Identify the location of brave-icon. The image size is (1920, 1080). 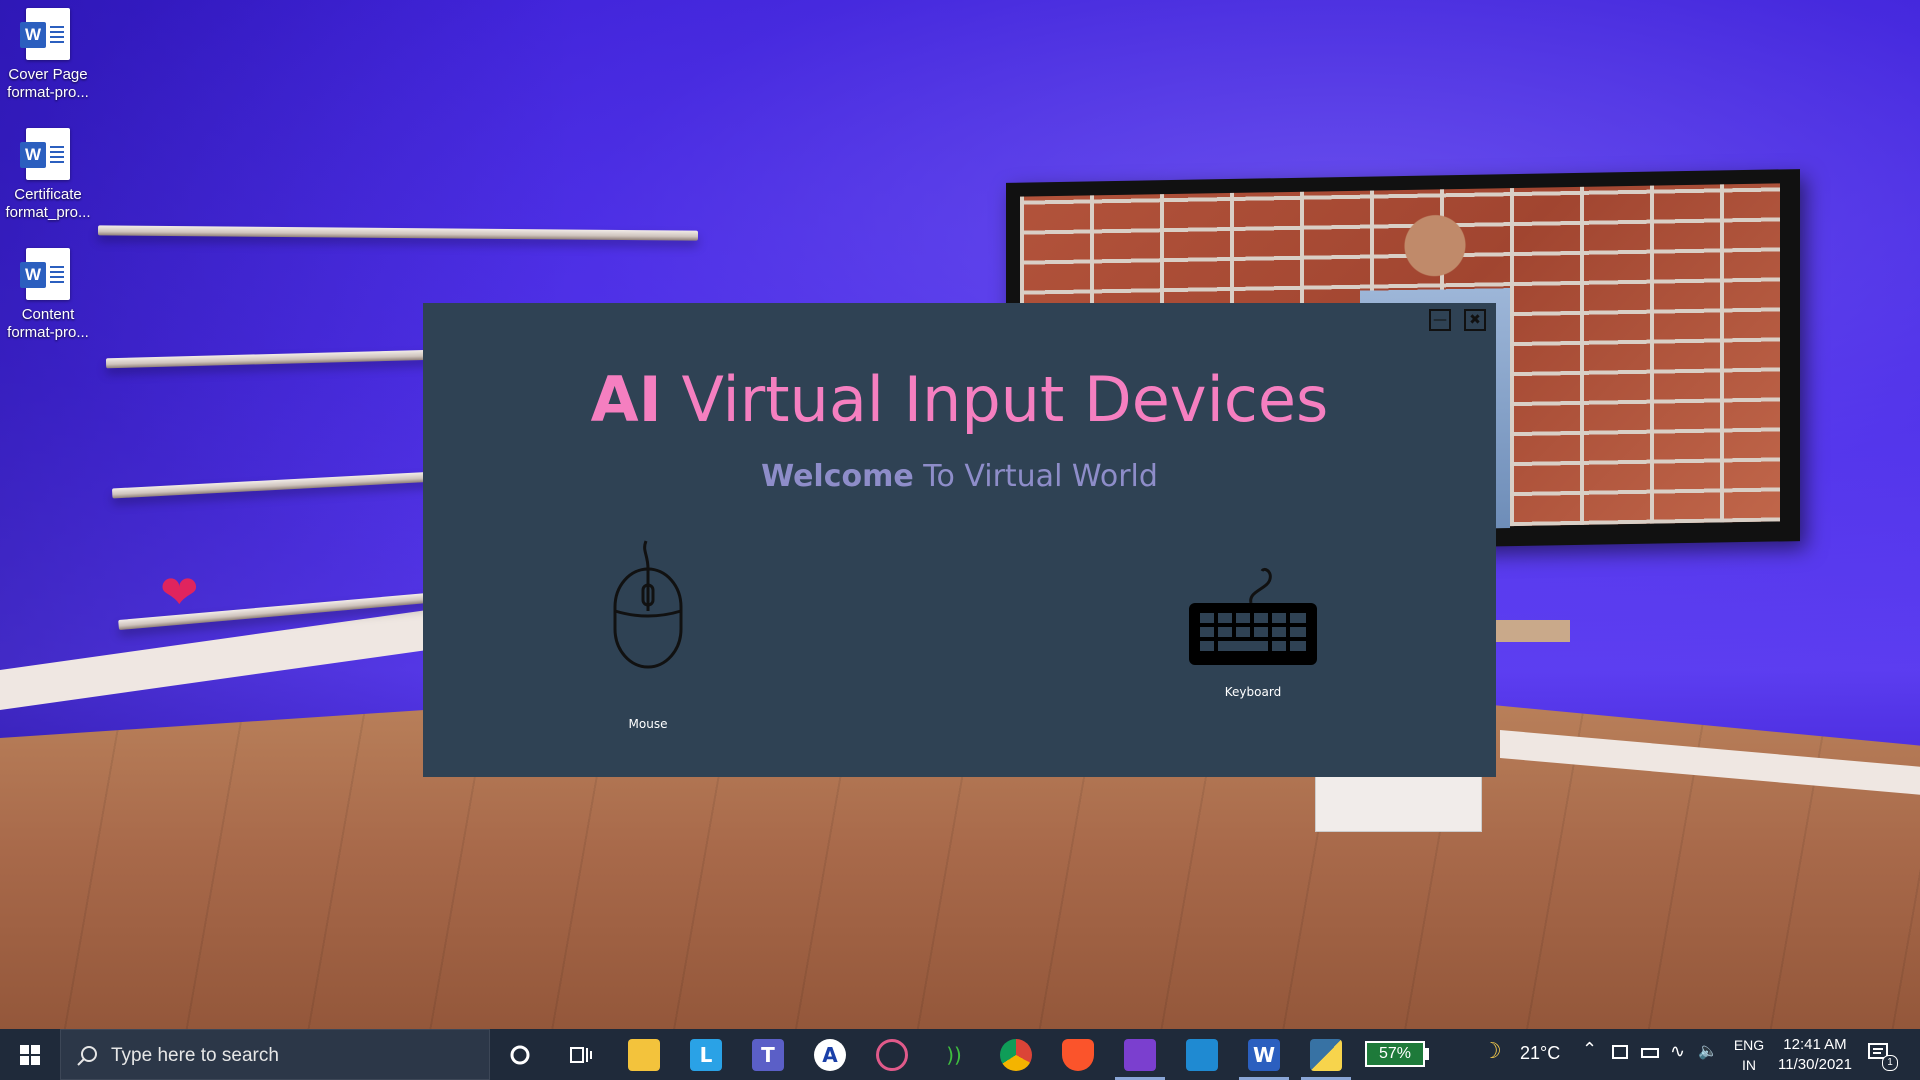
(1078, 1055).